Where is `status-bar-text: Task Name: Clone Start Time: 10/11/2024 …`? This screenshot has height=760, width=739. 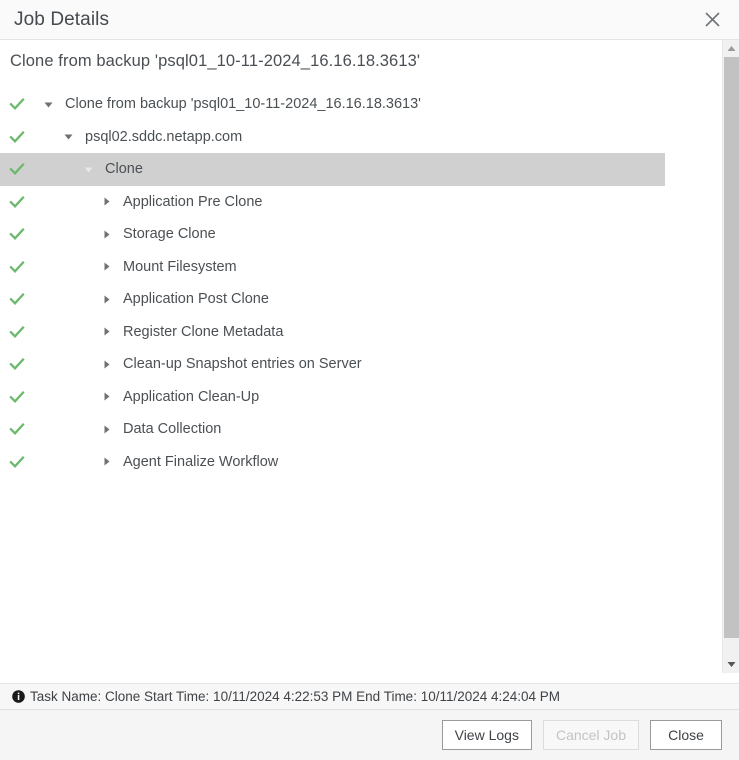 status-bar-text: Task Name: Clone Start Time: 10/11/2024 … is located at coordinates (295, 696).